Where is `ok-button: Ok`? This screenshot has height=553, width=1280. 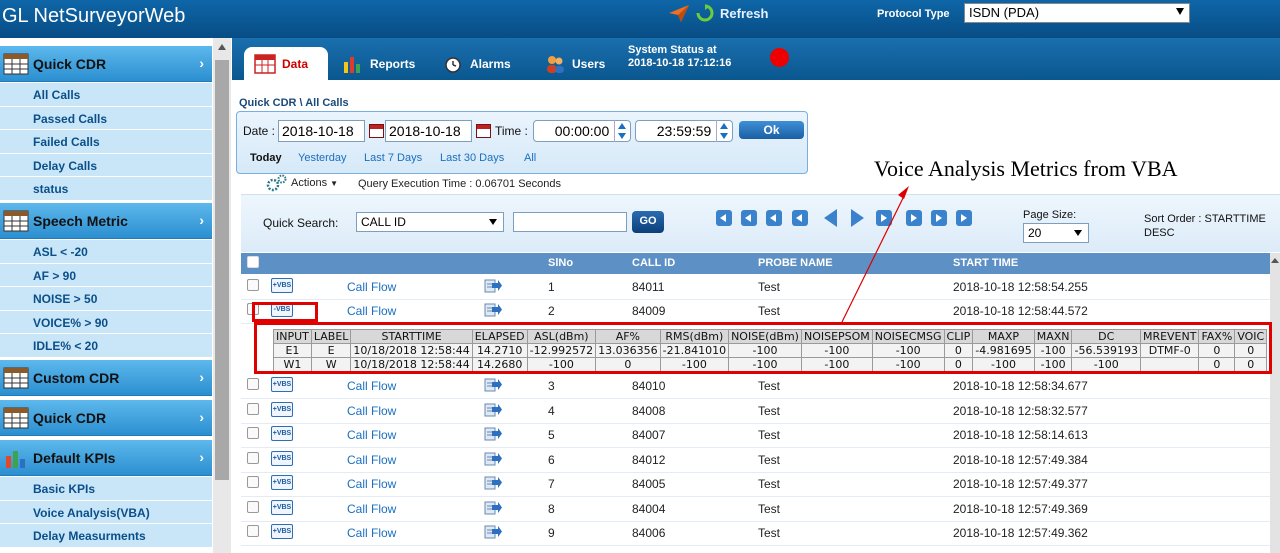
ok-button: Ok is located at coordinates (771, 130).